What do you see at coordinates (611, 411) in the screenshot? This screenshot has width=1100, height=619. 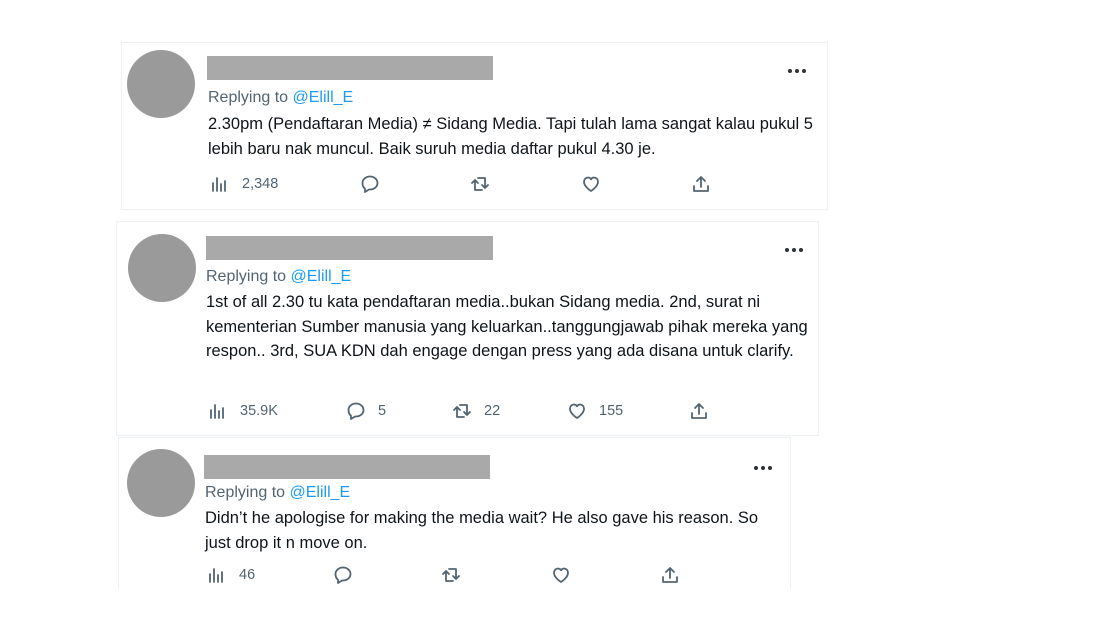 I see `like-count: 155` at bounding box center [611, 411].